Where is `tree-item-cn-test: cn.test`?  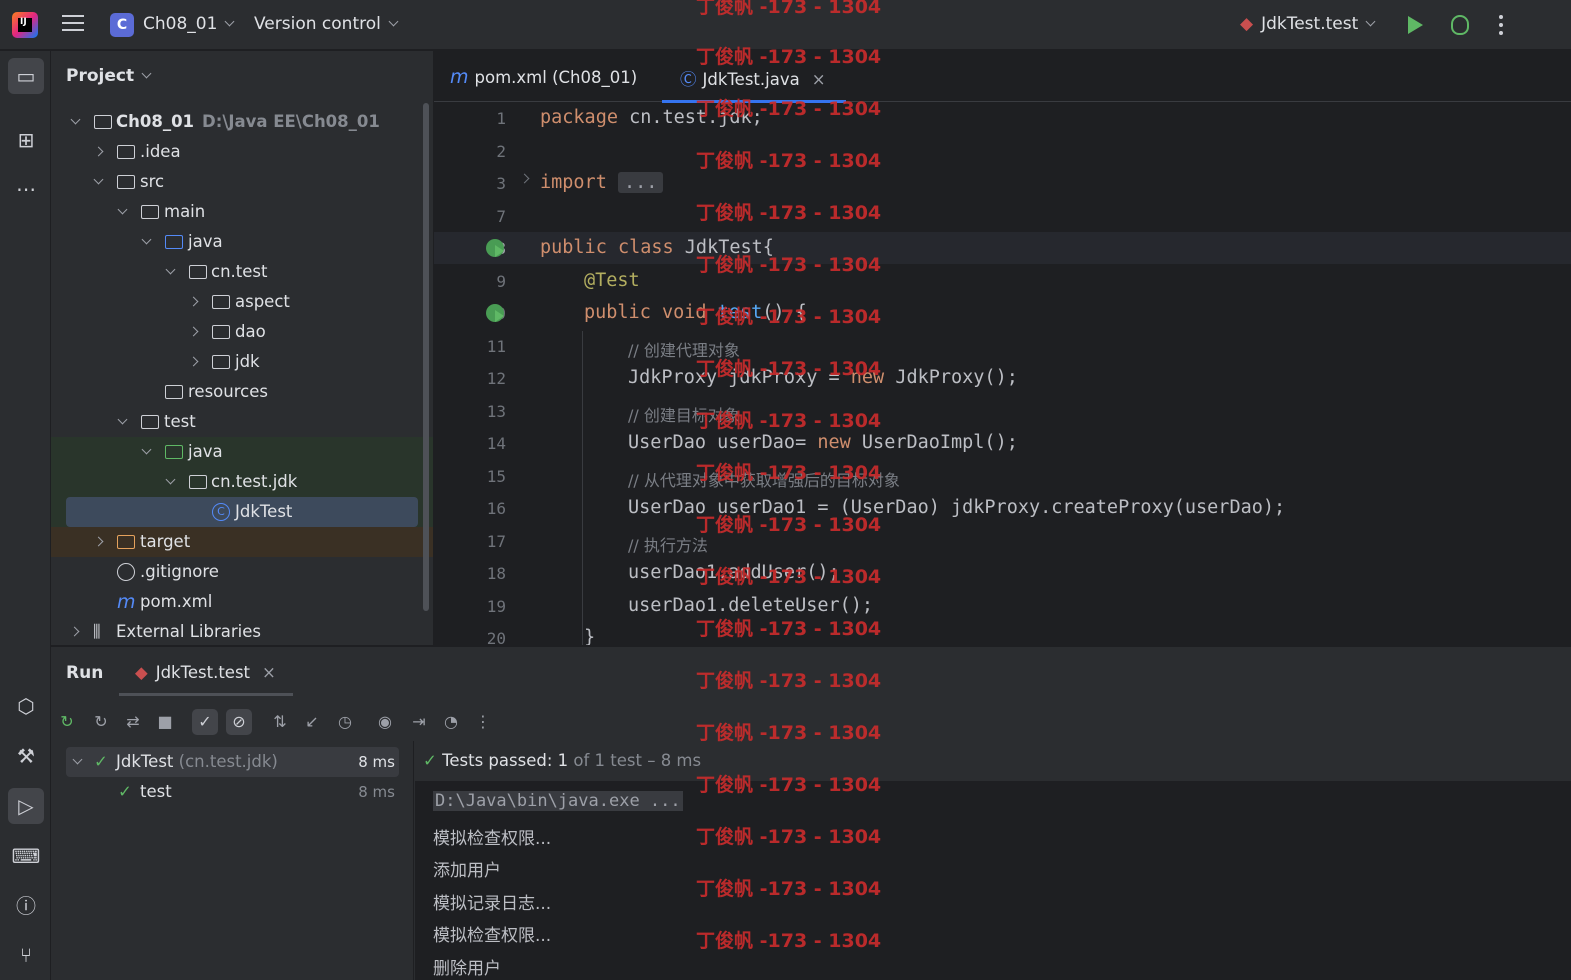 tree-item-cn-test: cn.test is located at coordinates (242, 272).